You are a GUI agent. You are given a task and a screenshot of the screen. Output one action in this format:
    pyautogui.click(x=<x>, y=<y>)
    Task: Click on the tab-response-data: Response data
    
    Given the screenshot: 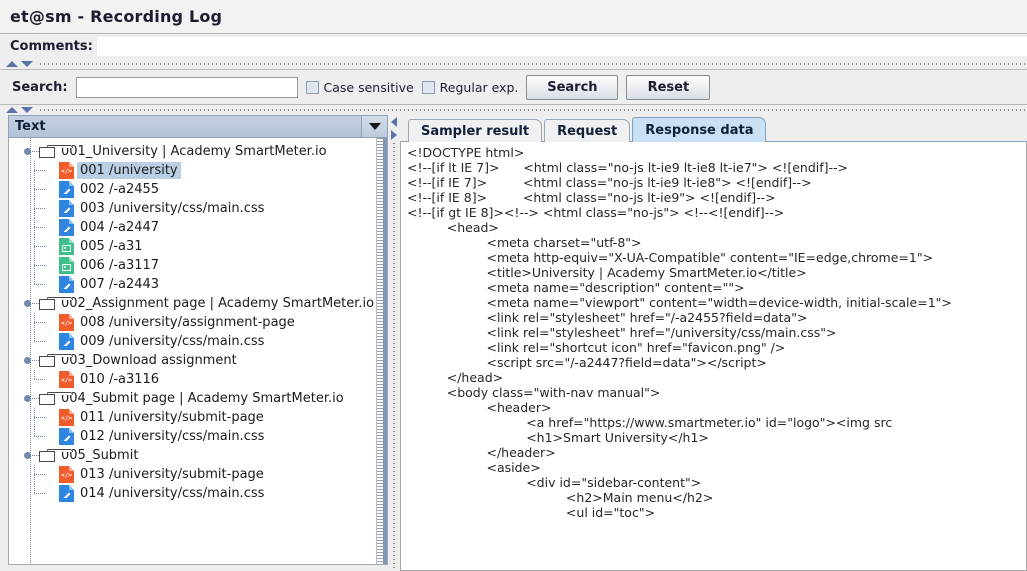 What is the action you would take?
    pyautogui.click(x=699, y=129)
    